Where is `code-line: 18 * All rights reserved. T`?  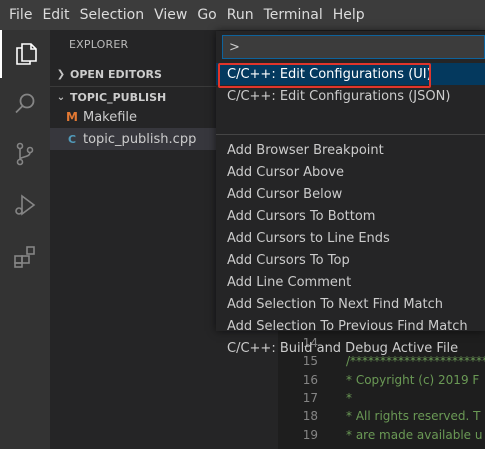
code-line: 18 * All rights reserved. T is located at coordinates (381, 416).